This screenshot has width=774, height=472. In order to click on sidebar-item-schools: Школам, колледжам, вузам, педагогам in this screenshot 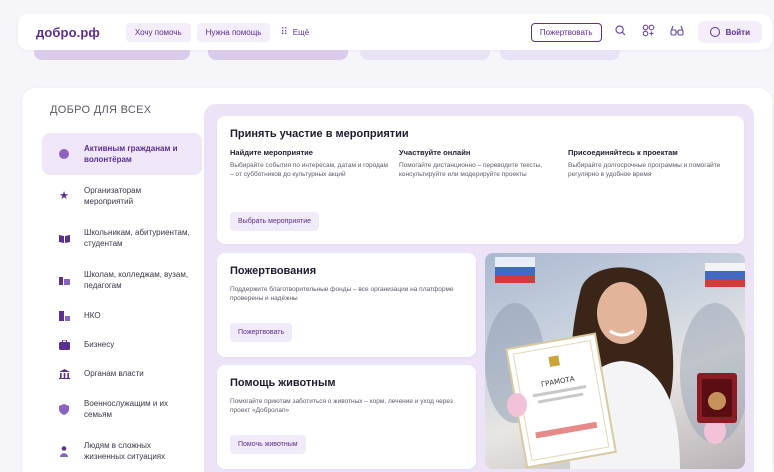, I will do `click(122, 280)`.